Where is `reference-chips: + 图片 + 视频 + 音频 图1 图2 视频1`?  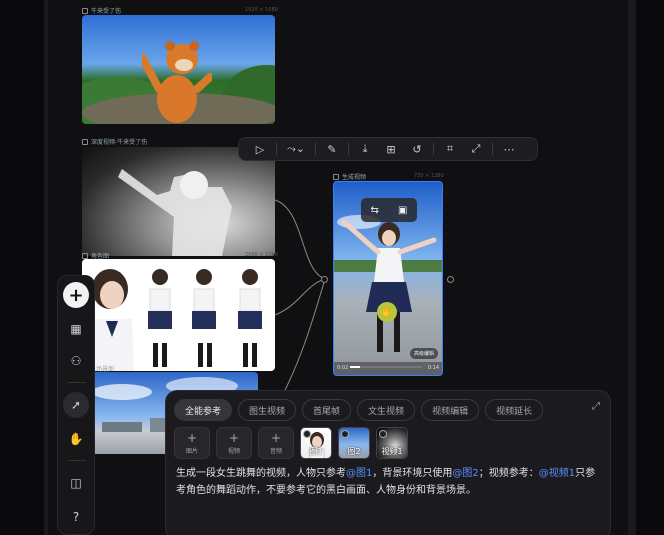 reference-chips: + 图片 + 视频 + 音频 图1 图2 视频1 is located at coordinates (291, 443).